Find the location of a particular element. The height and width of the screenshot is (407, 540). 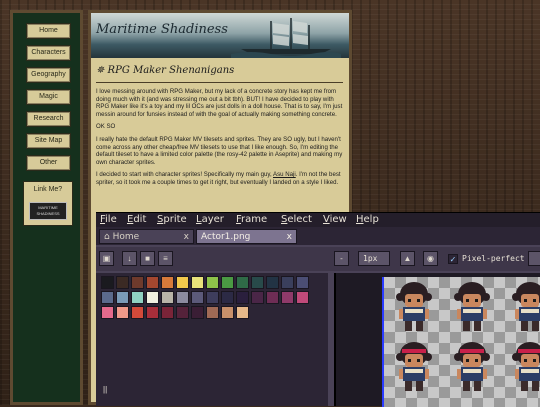

post-divider is located at coordinates (219, 82).